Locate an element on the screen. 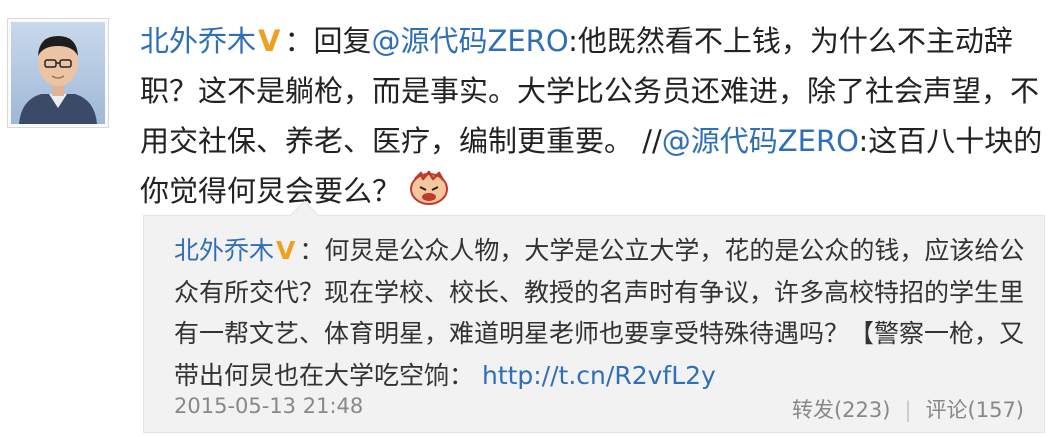  quoted-author-link: 北外乔木 is located at coordinates (224, 250).